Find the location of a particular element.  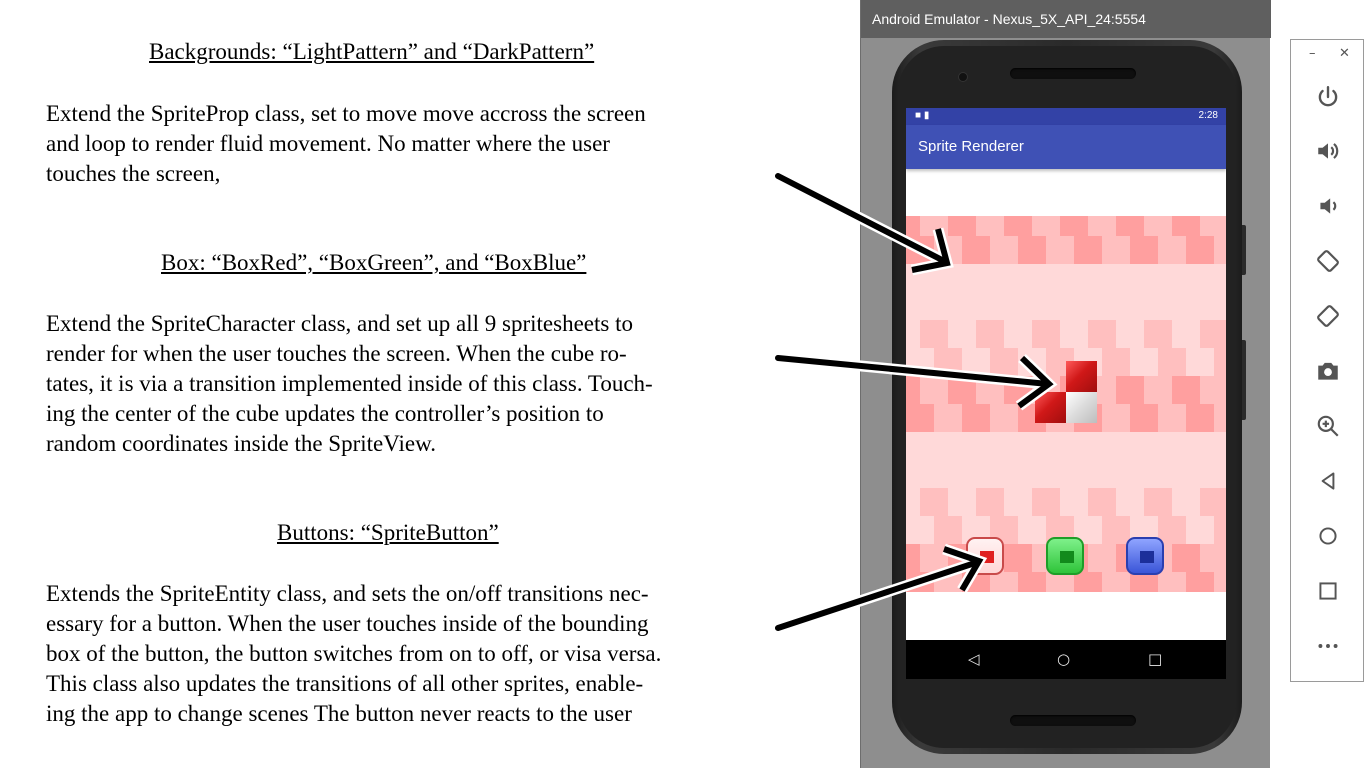

sprite-button-red is located at coordinates (985, 556).